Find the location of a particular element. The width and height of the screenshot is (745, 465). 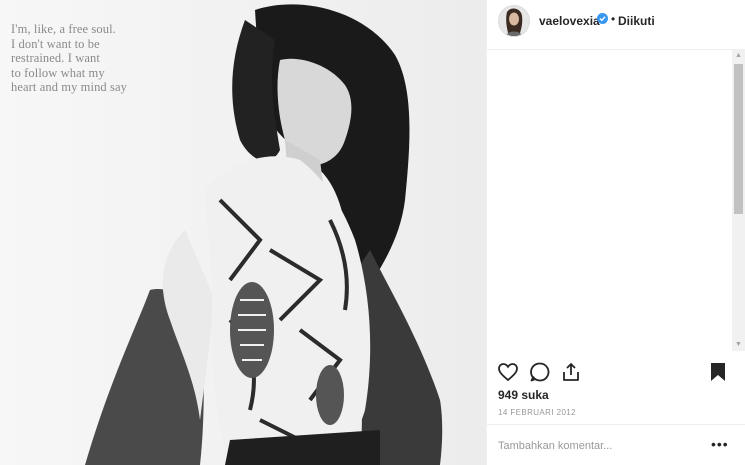

bookmark-icon is located at coordinates (718, 372).